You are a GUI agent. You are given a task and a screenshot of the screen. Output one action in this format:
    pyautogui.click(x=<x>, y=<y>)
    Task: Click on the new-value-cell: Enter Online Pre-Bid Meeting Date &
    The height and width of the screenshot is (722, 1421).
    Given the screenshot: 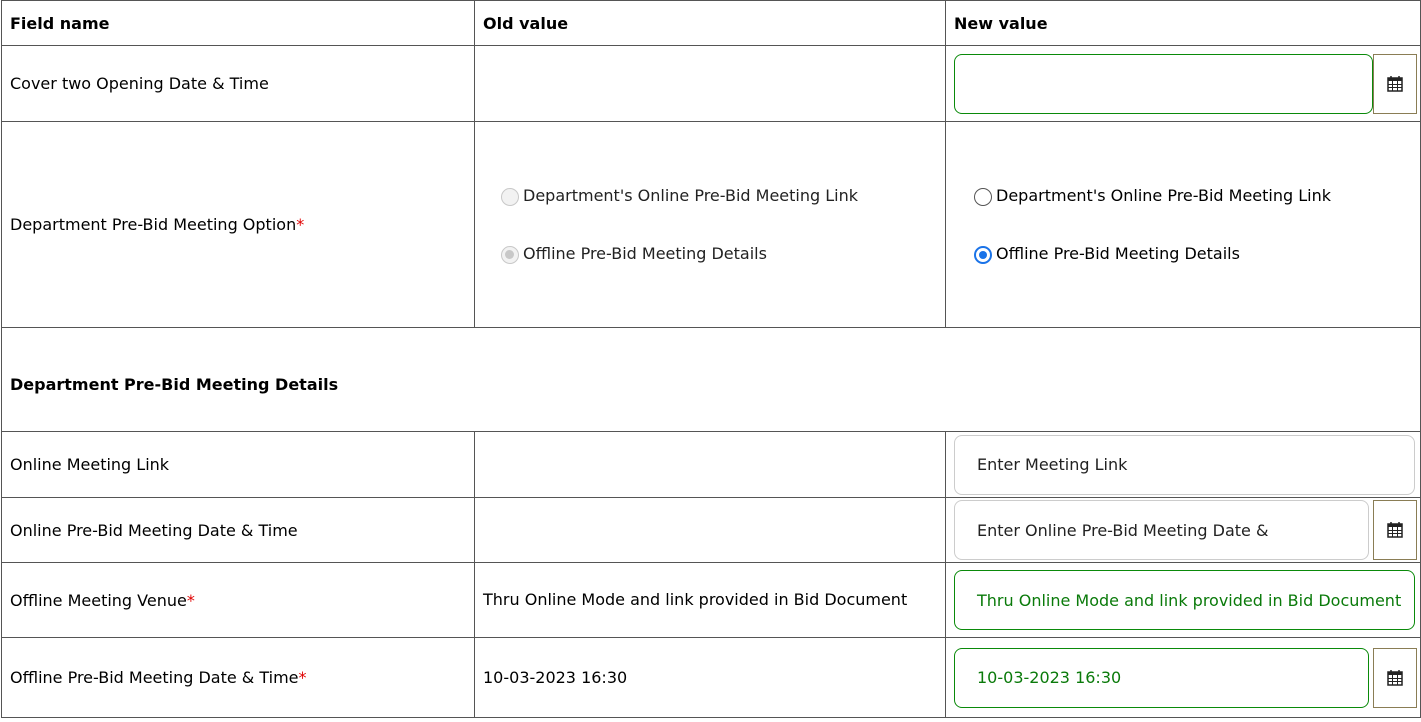 What is the action you would take?
    pyautogui.click(x=1183, y=530)
    